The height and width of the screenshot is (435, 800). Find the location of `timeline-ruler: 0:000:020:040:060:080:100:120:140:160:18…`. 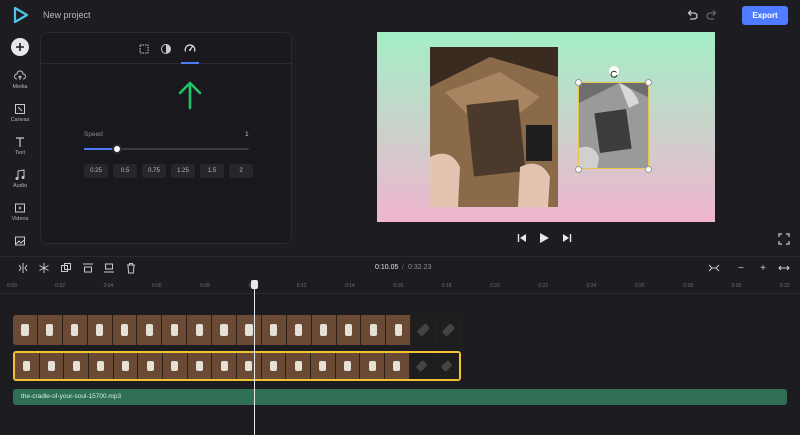

timeline-ruler: 0:000:020:040:060:080:100:120:140:160:18… is located at coordinates (400, 287).